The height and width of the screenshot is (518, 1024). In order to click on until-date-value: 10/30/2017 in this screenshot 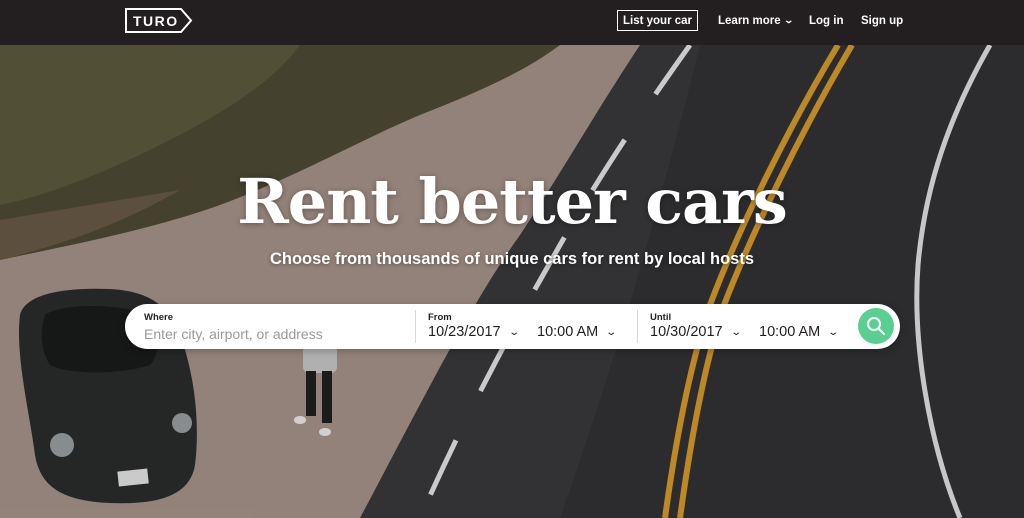, I will do `click(686, 332)`.